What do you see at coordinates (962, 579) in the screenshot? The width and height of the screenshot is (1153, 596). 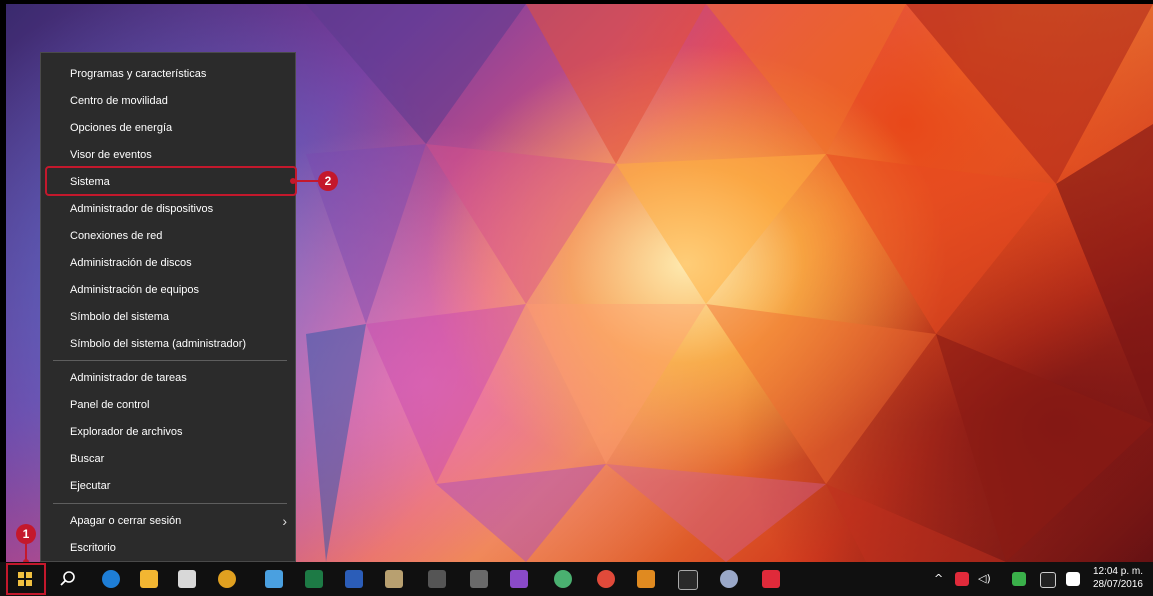 I see `tray-app-p-icon` at bounding box center [962, 579].